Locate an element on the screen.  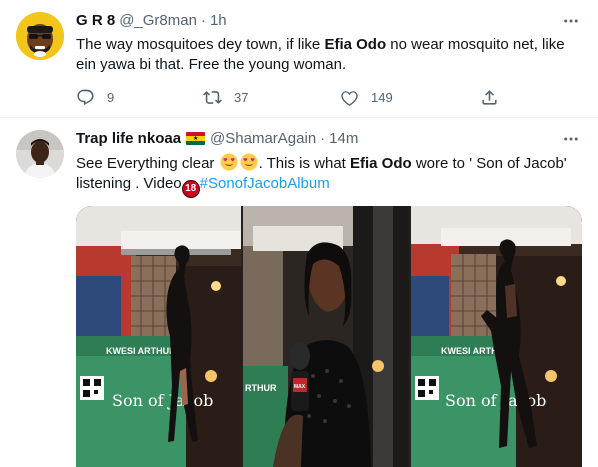
tweet-text-part: The way mosquitoes dey town, if like is located at coordinates (200, 44).